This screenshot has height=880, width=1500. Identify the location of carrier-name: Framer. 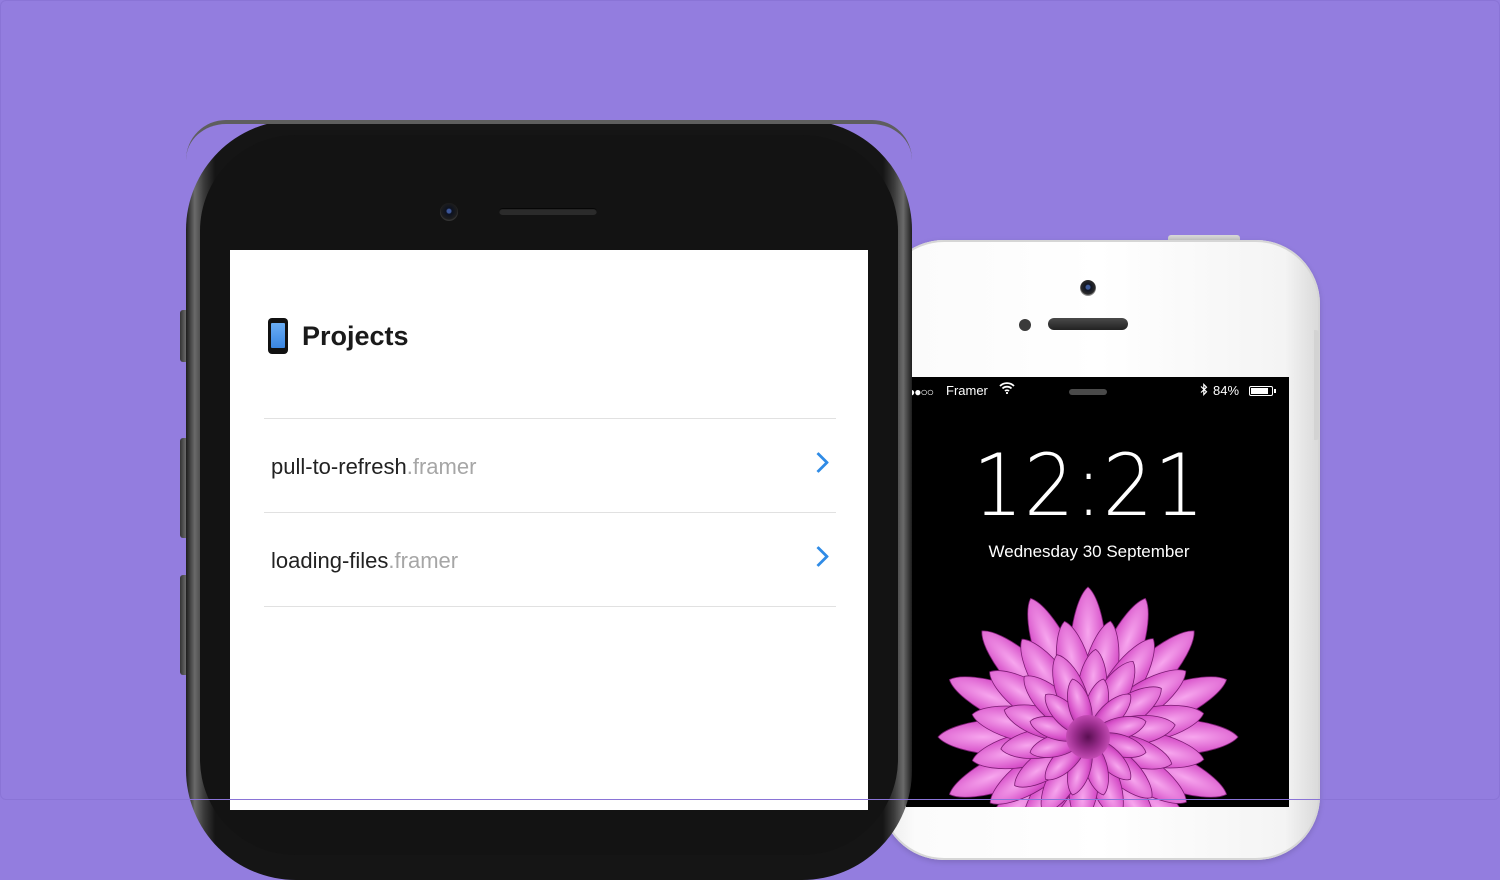
(967, 390).